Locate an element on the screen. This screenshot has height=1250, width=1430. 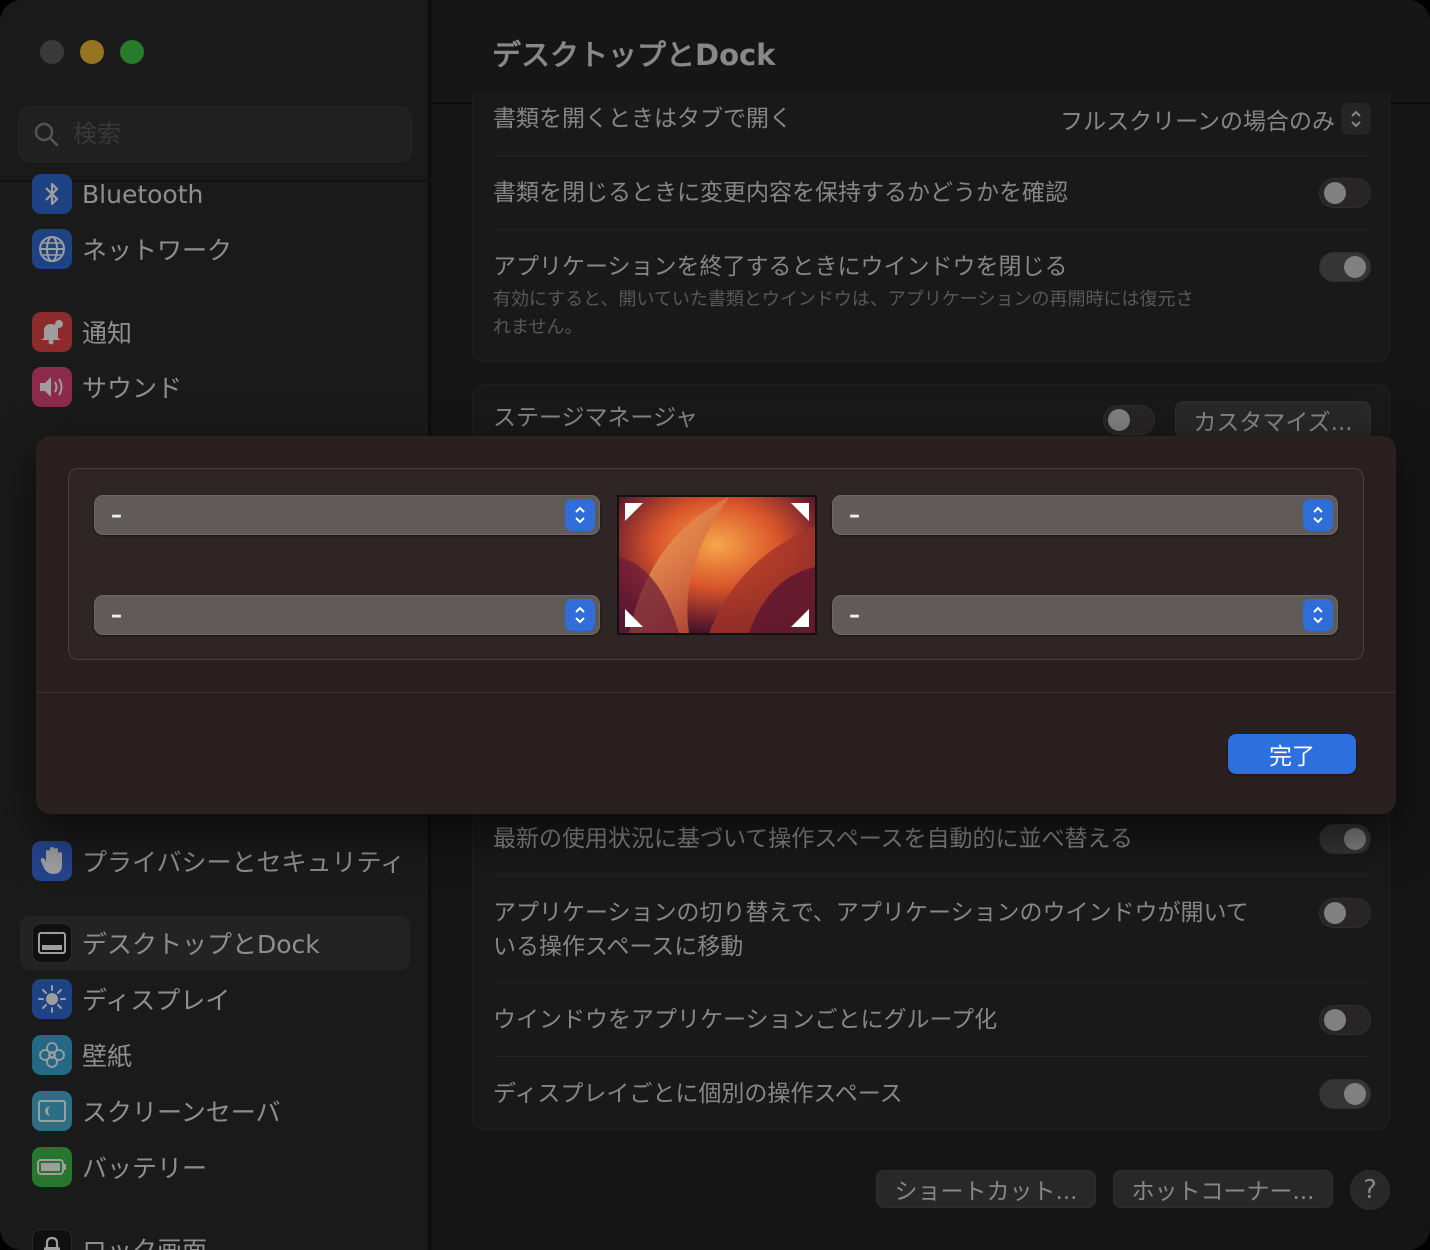
desktop-preview-image is located at coordinates (717, 565).